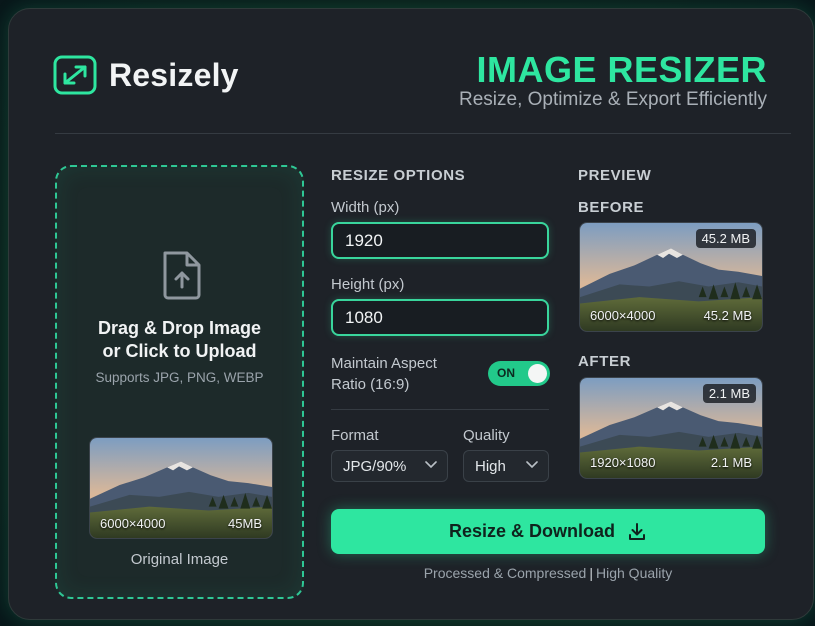 The width and height of the screenshot is (815, 626). What do you see at coordinates (731, 462) in the screenshot?
I see `after-size: 2.1 MB` at bounding box center [731, 462].